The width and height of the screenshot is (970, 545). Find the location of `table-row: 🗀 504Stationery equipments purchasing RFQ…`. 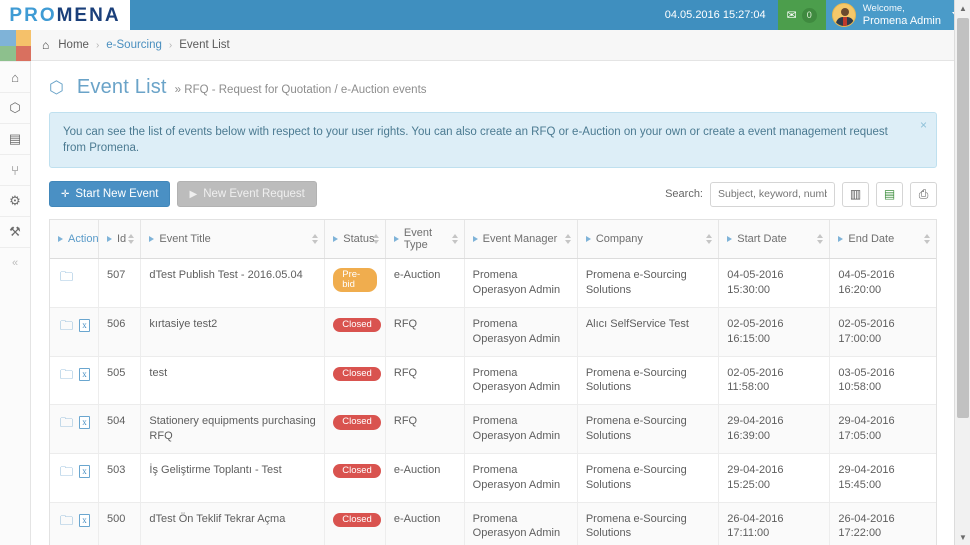

table-row: 🗀 504Stationery equipments purchasing RFQ… is located at coordinates (493, 429).